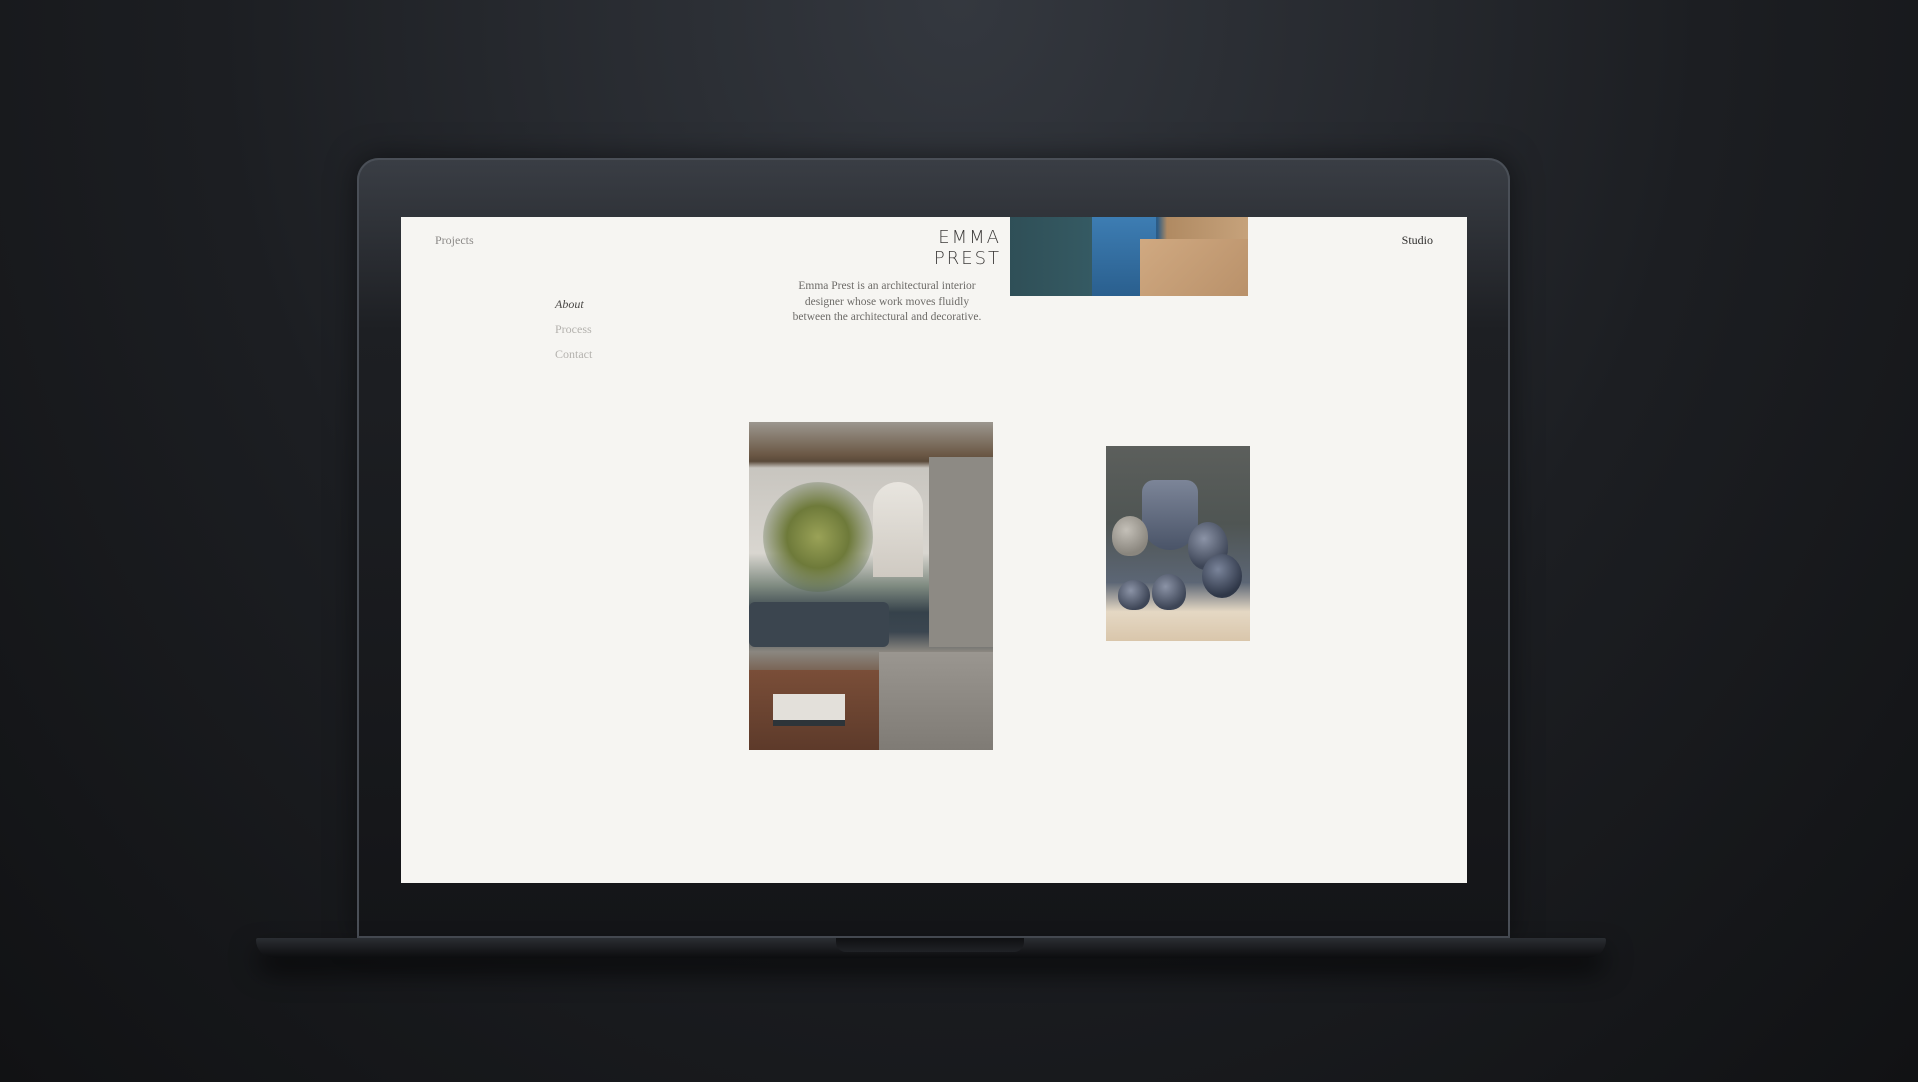 The image size is (1918, 1082). I want to click on nav-studio-link: Studio, so click(1417, 240).